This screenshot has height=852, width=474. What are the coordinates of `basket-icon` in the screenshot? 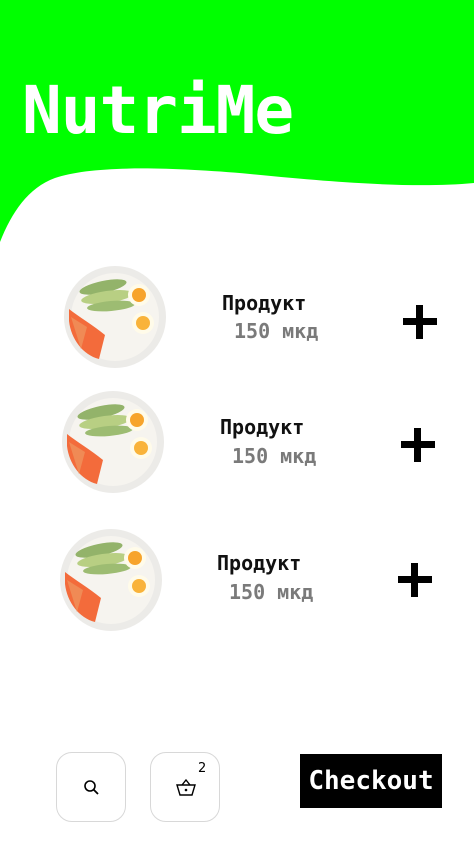 It's located at (186, 787).